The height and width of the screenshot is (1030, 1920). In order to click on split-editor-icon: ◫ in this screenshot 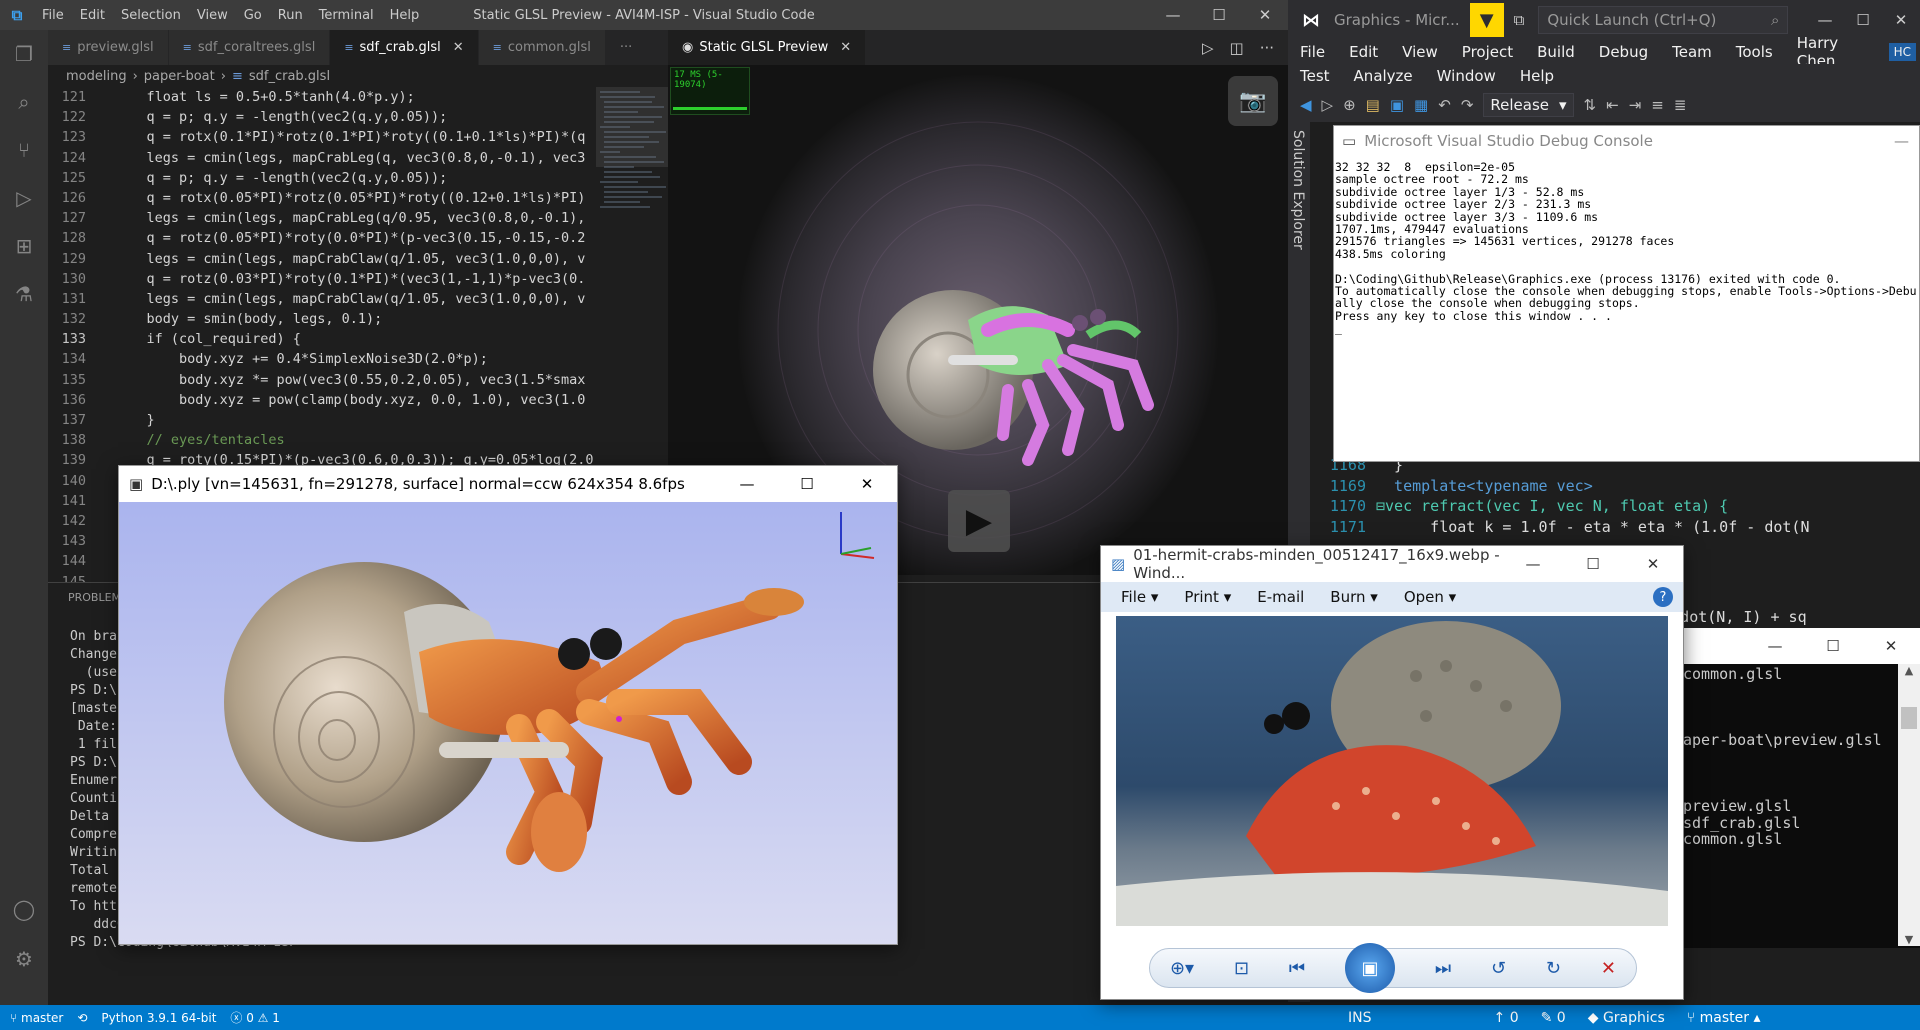, I will do `click(1237, 48)`.